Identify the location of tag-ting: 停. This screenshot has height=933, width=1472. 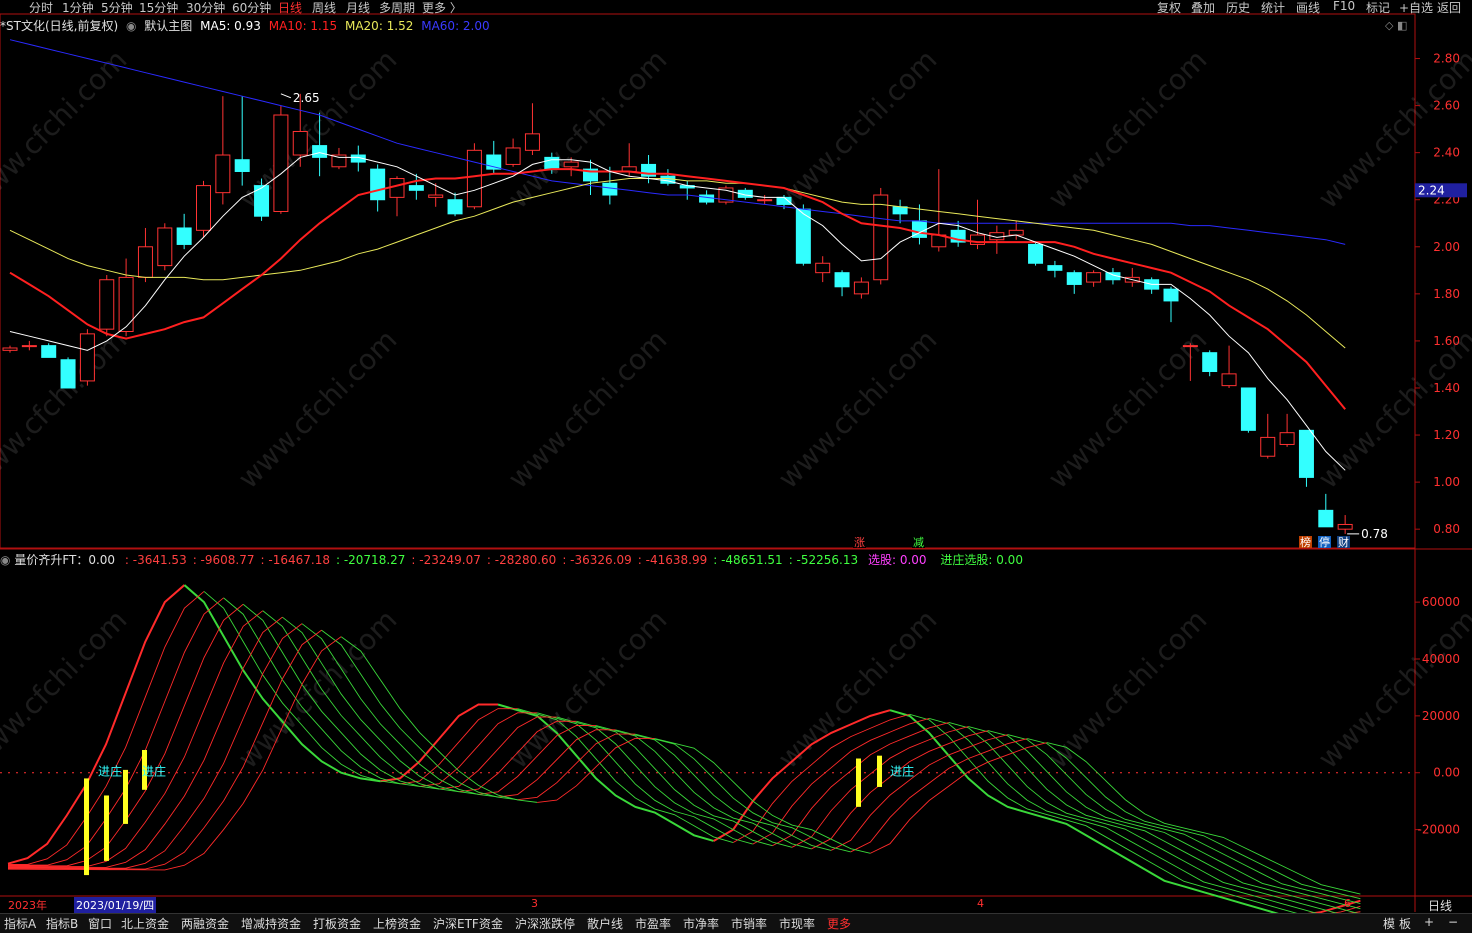
(1324, 542).